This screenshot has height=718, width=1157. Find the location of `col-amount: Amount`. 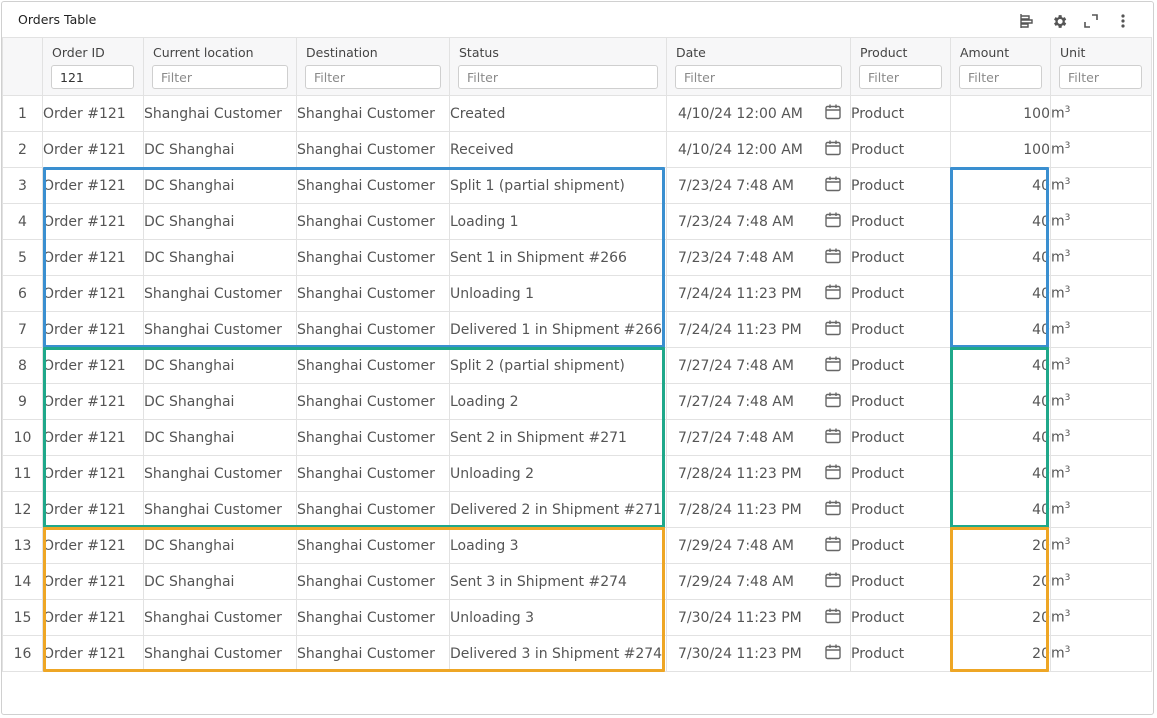

col-amount: Amount is located at coordinates (1000, 66).